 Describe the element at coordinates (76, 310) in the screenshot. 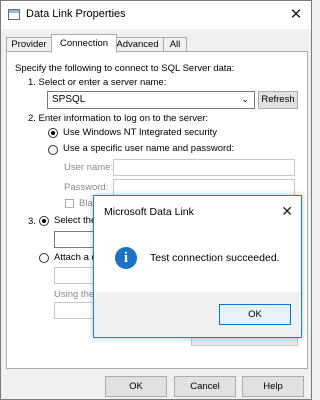

I see `using-filename-field` at that location.